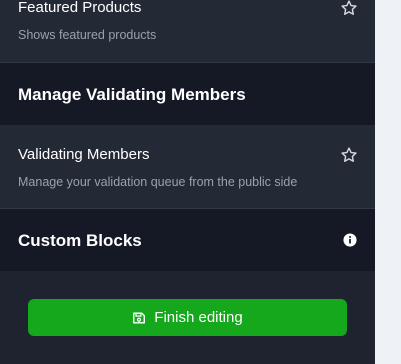 This screenshot has height=364, width=401. What do you see at coordinates (80, 8) in the screenshot?
I see `widget-item-title: Featured Products` at bounding box center [80, 8].